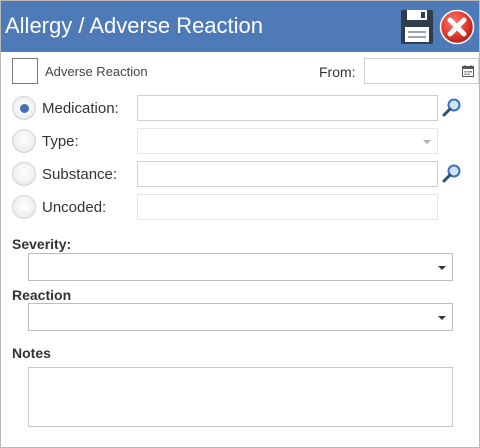  I want to click on close-circle-icon, so click(457, 27).